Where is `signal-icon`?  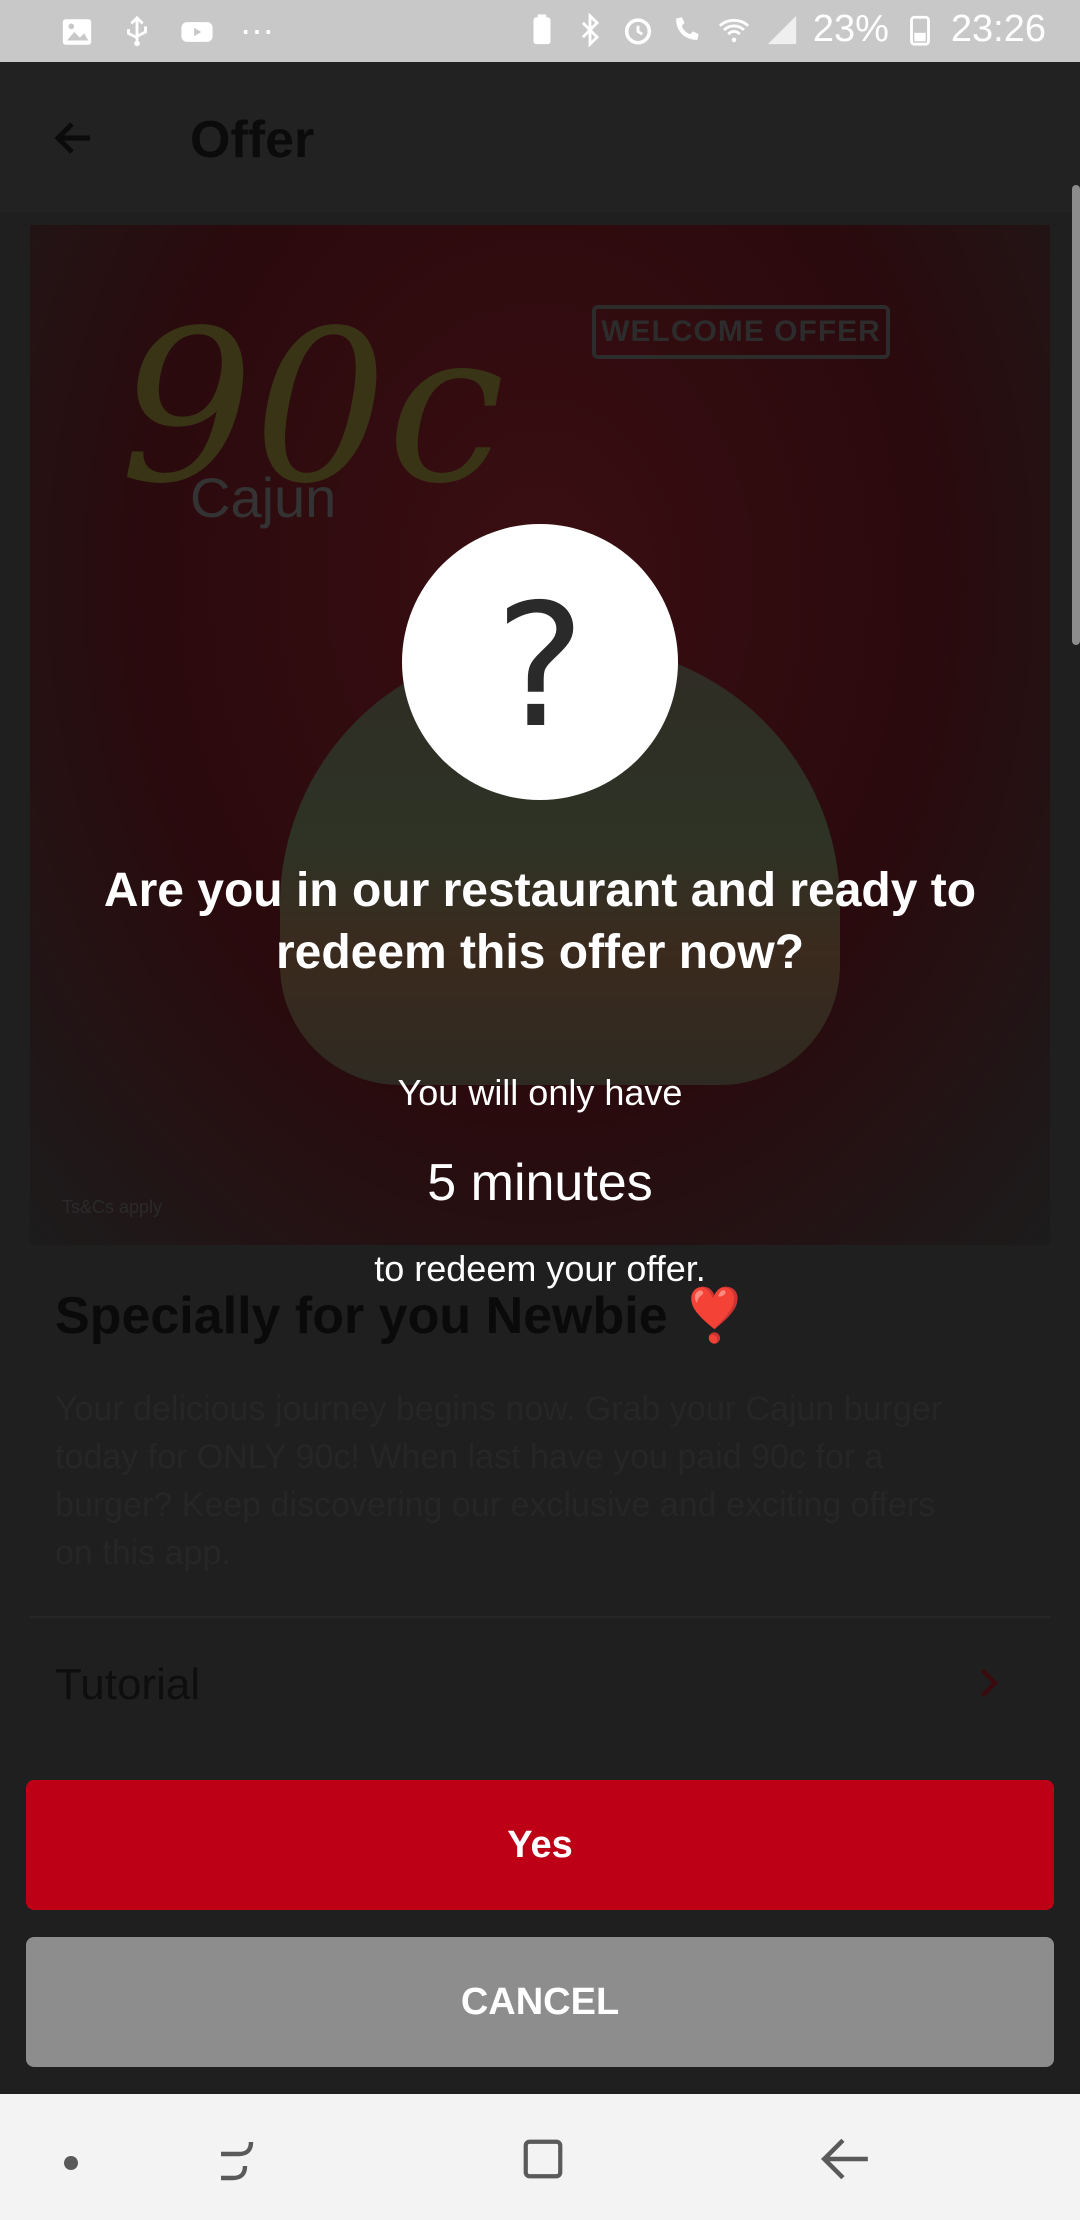 signal-icon is located at coordinates (782, 29).